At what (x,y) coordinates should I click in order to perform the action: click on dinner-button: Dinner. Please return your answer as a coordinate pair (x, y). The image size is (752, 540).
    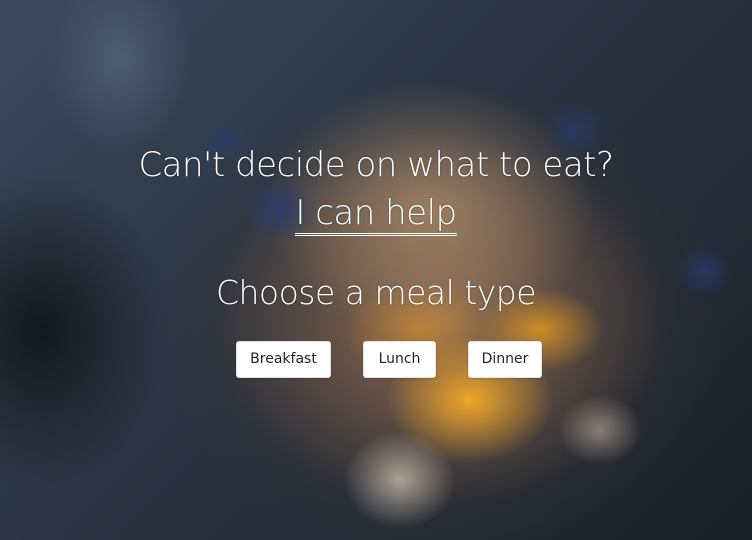
    Looking at the image, I should click on (505, 359).